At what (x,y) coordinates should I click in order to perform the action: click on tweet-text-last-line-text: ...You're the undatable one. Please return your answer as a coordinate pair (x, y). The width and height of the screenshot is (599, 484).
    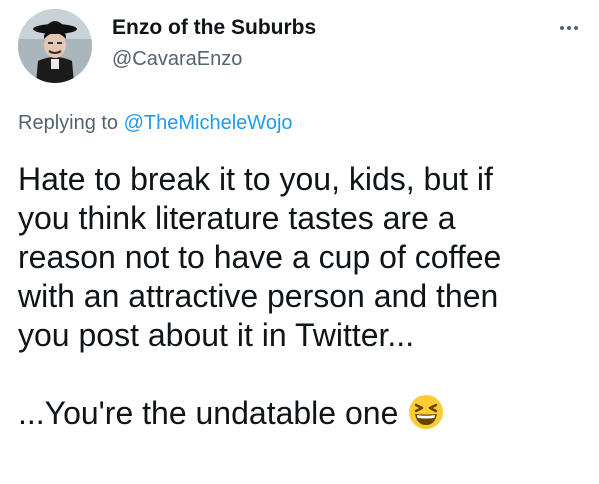
    Looking at the image, I should click on (208, 413).